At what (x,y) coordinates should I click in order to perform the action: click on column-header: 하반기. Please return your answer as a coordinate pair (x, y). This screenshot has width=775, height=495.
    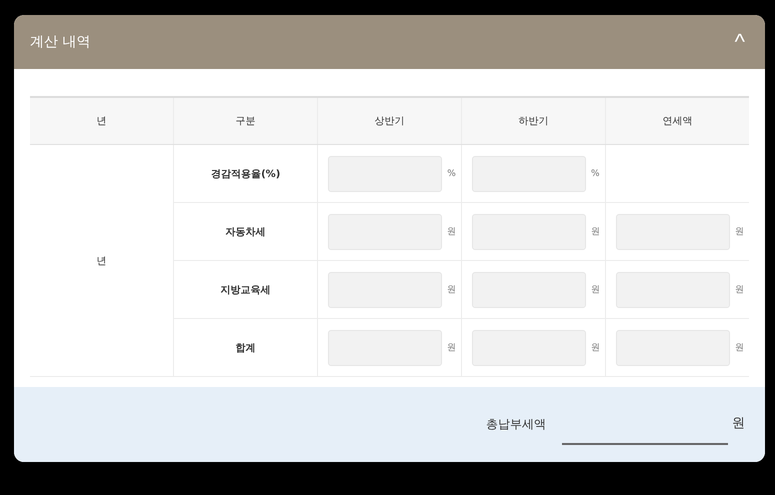
    Looking at the image, I should click on (533, 121).